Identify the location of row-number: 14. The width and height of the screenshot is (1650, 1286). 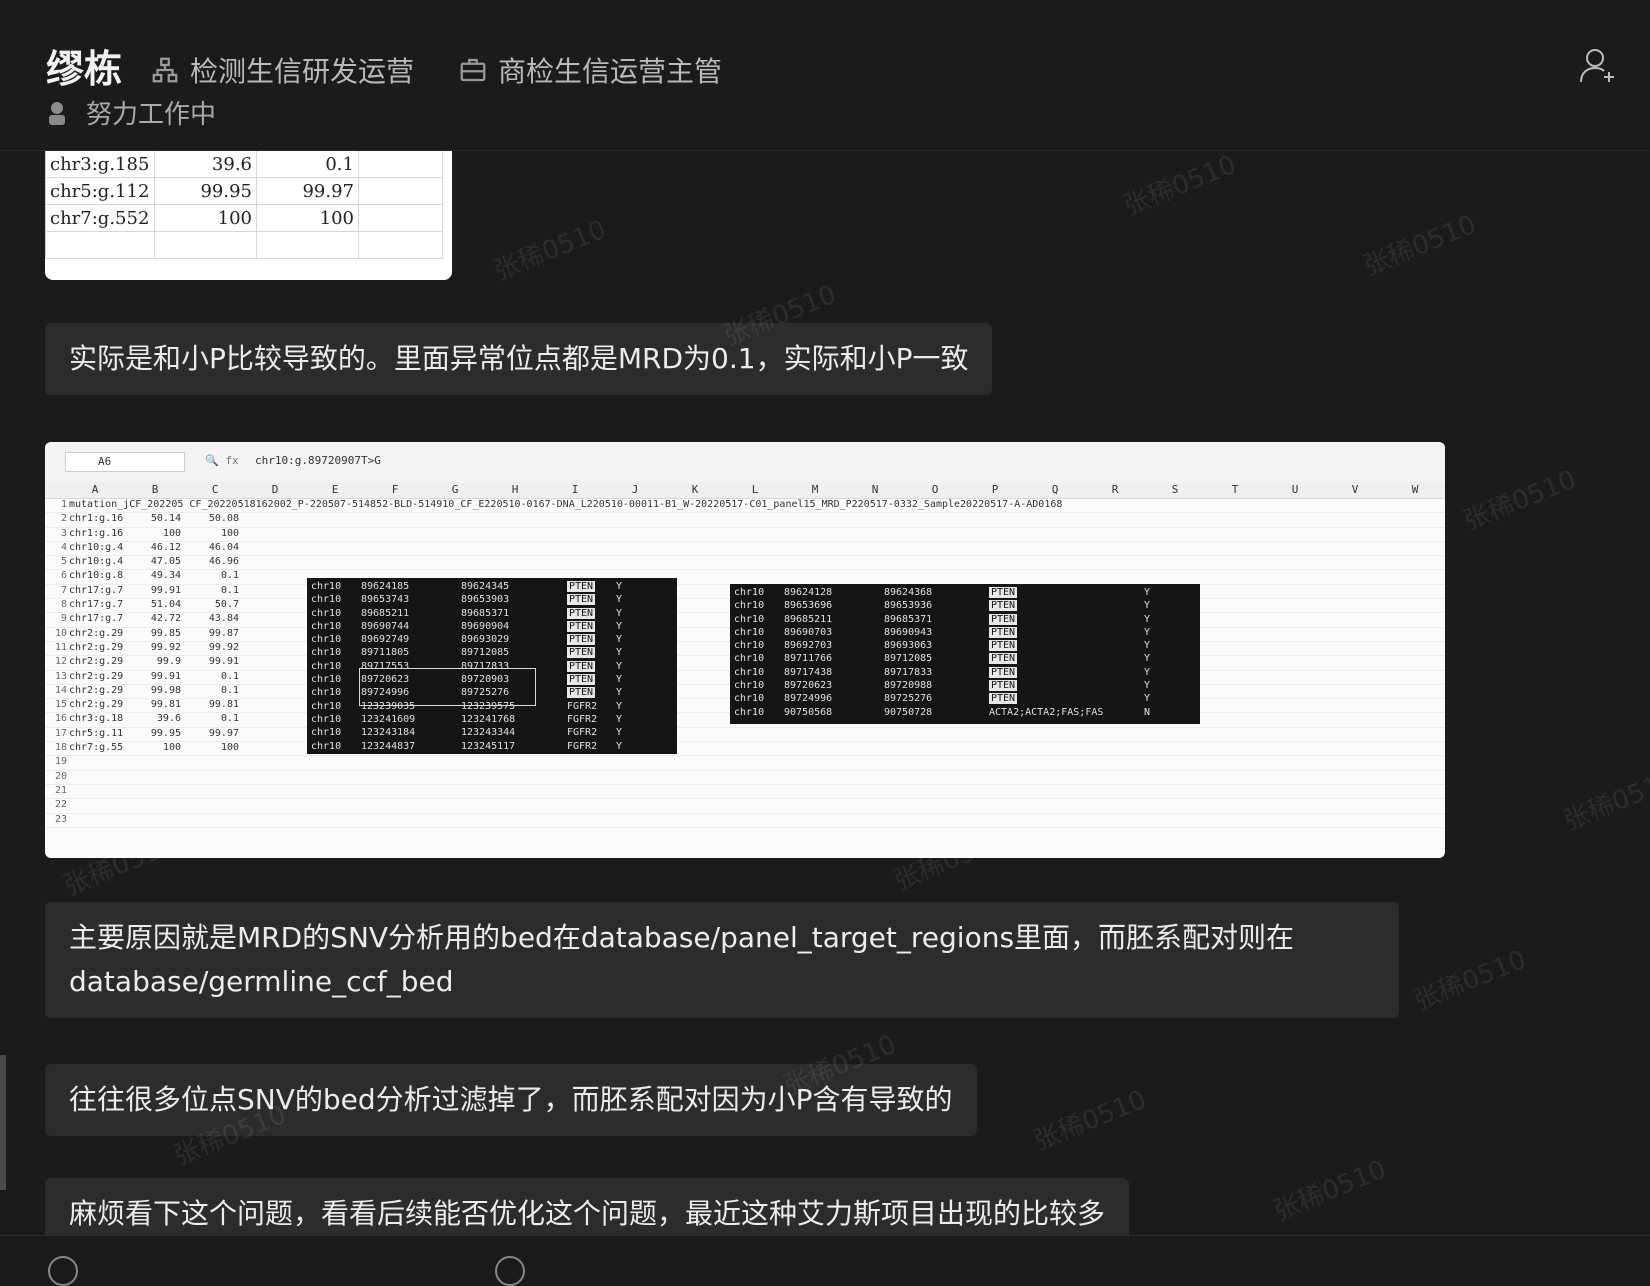
(60, 690).